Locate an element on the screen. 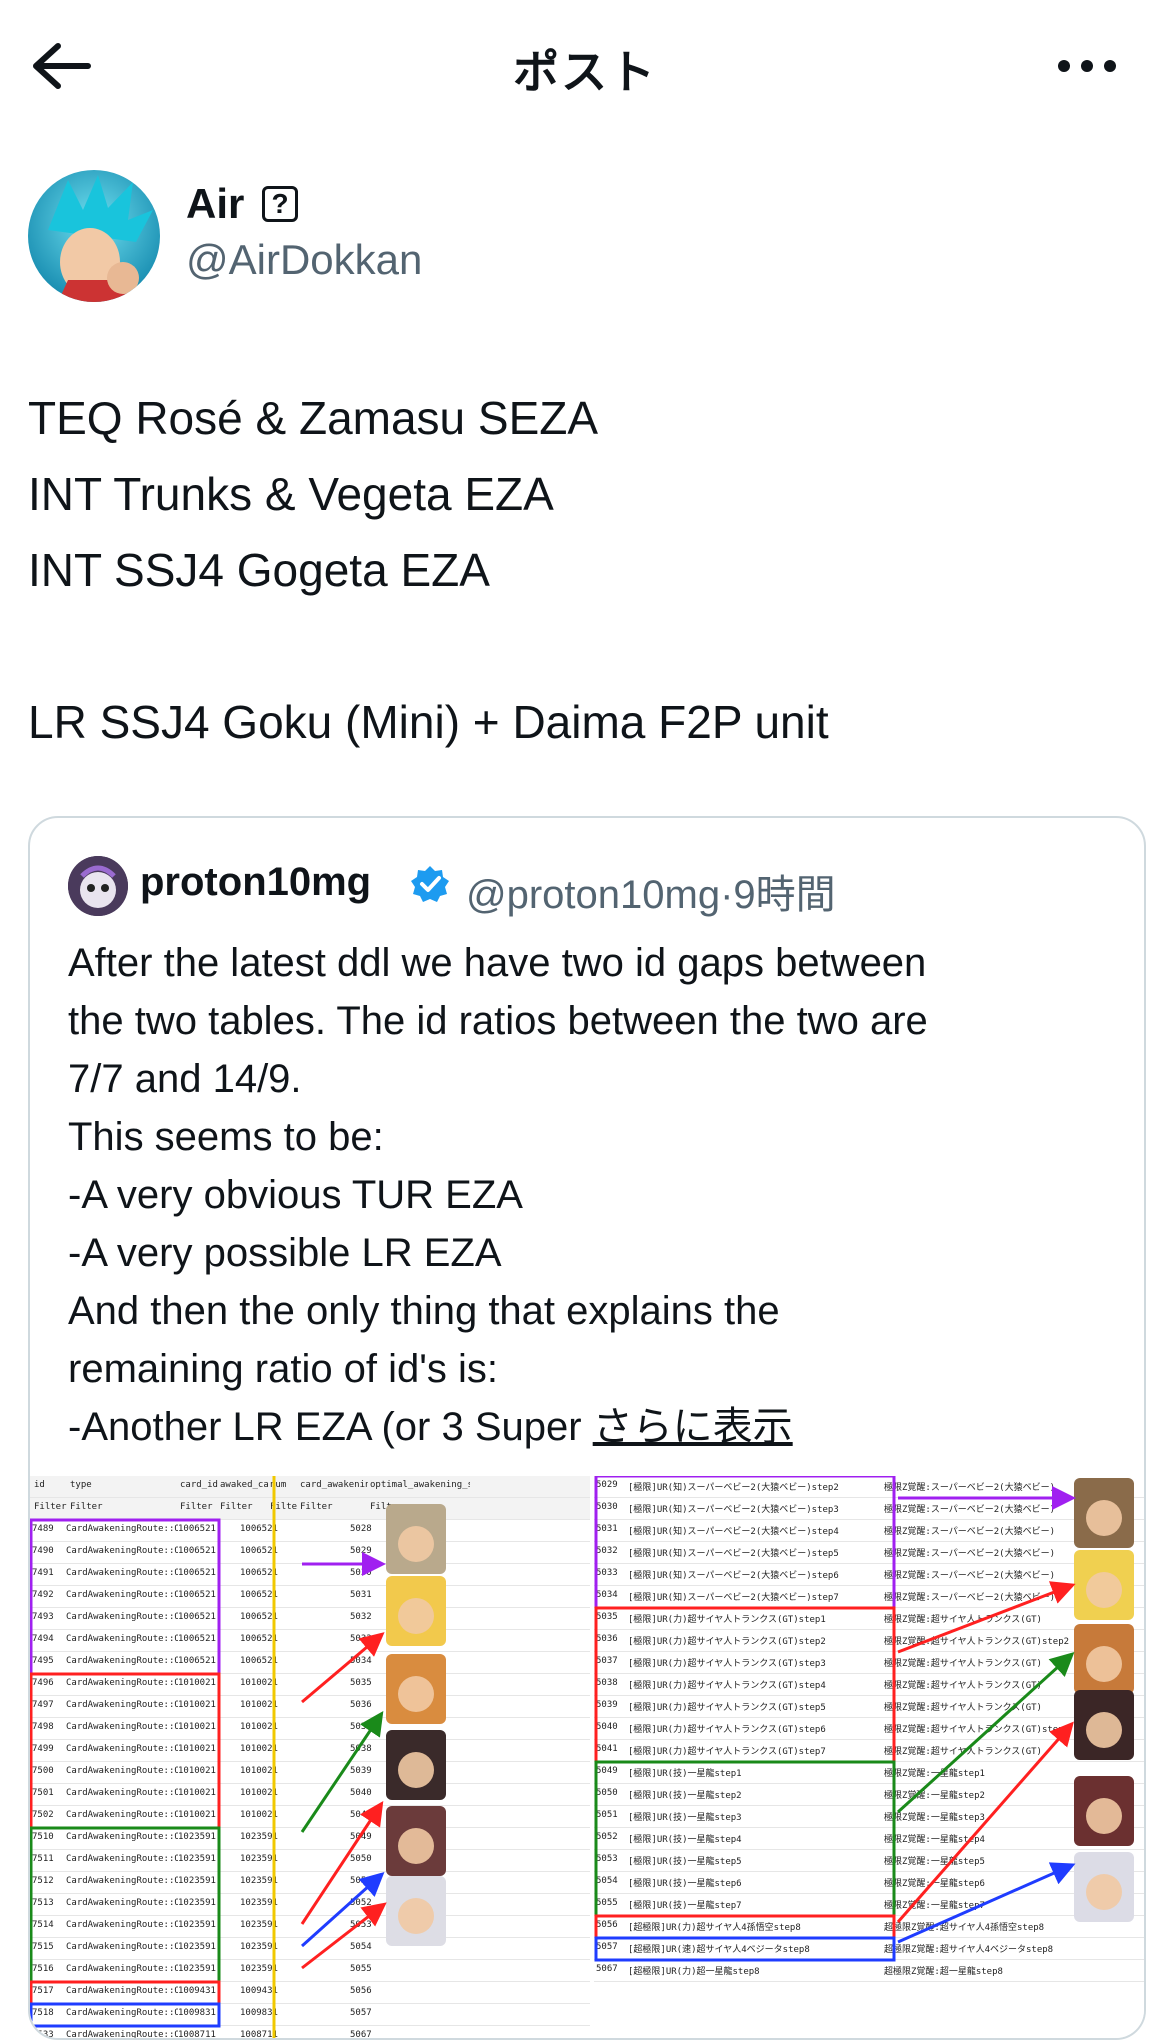  quoted-author-avatar is located at coordinates (98, 886).